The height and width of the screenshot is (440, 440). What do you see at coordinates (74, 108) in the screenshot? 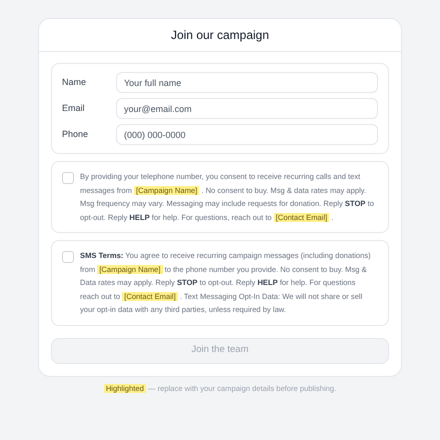
I see `field-label: Email` at bounding box center [74, 108].